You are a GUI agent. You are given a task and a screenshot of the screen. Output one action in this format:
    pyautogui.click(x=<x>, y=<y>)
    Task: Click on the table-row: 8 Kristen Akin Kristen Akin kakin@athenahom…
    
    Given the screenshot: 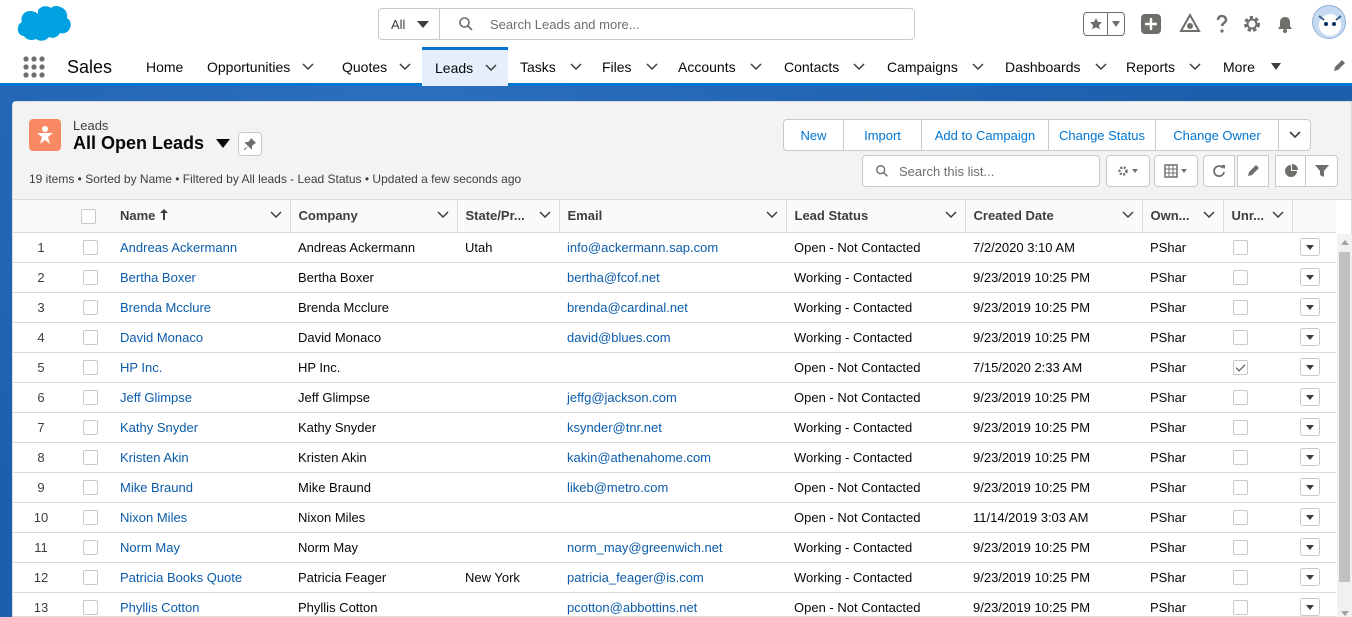 What is the action you would take?
    pyautogui.click(x=674, y=457)
    